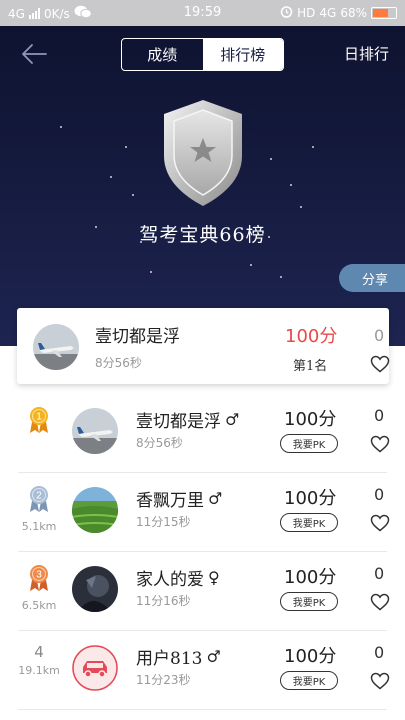 Image resolution: width=405 pixels, height=720 pixels. I want to click on ranking-row: 2 5.1km 香飘万里 ♂ 11分15秒 100分我要PK 0, so click(202, 512).